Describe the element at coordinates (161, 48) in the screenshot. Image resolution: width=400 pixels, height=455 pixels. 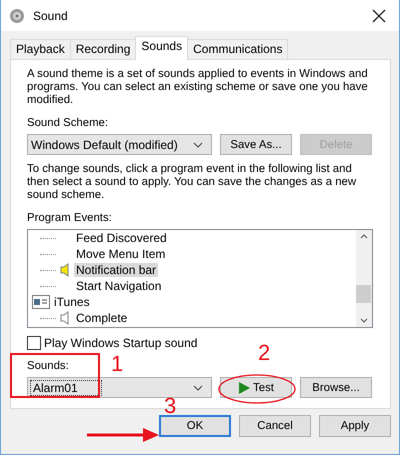
I see `tab: Sounds` at that location.